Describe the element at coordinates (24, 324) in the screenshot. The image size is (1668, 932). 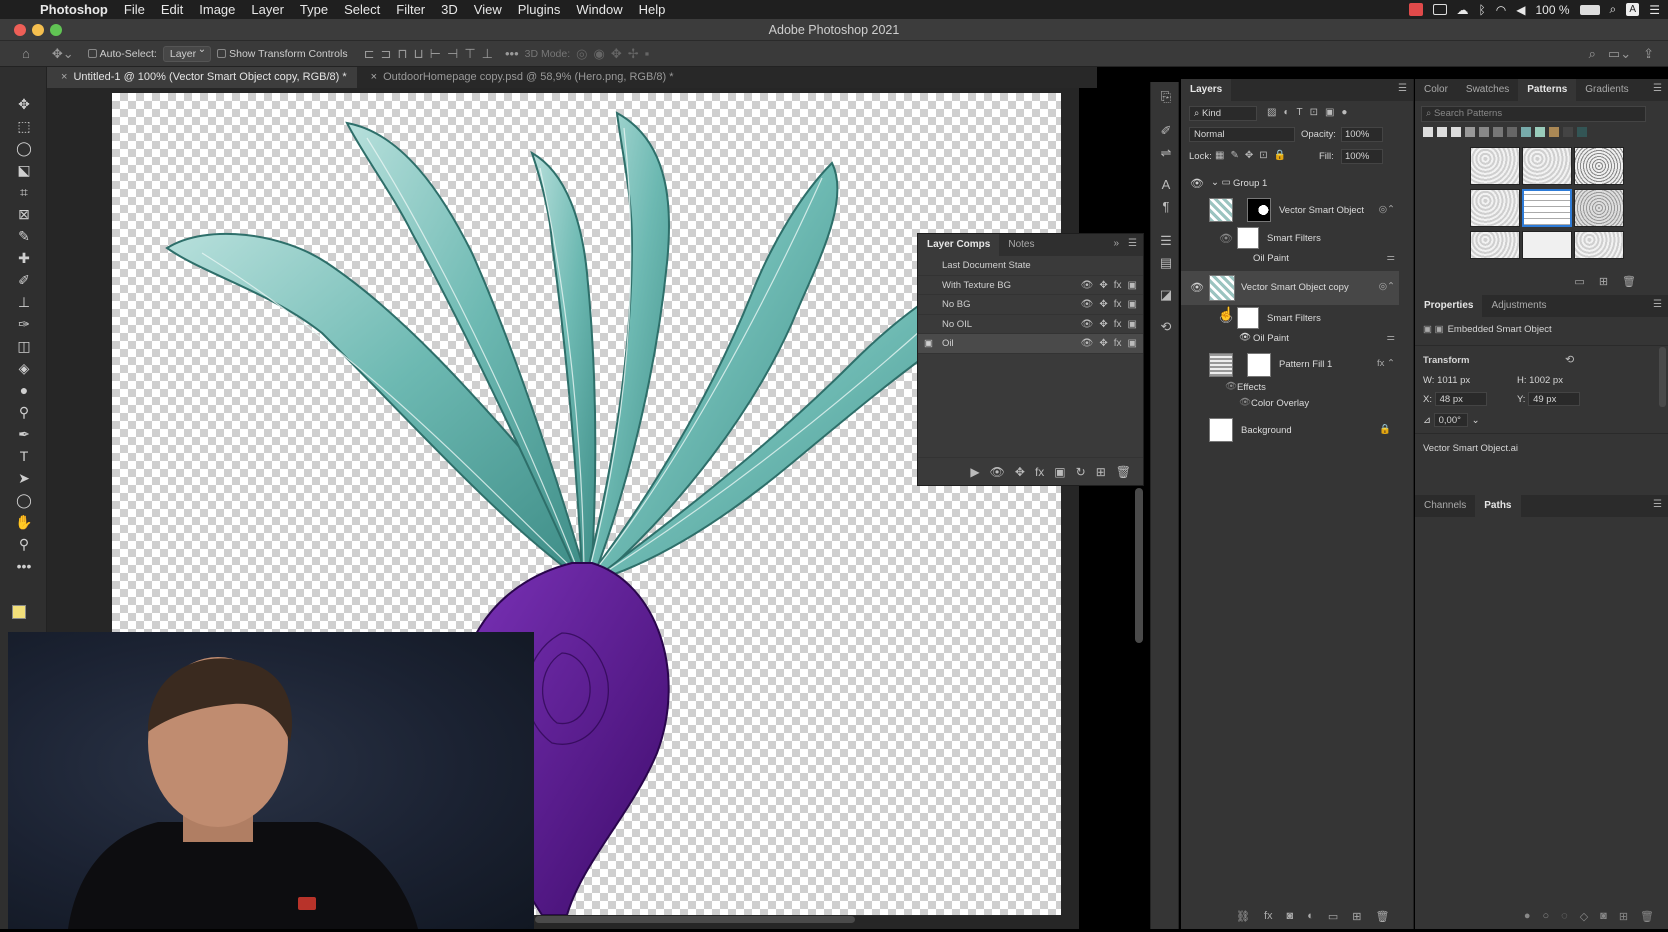
I see `history-brush-tool-icon: ✑` at that location.